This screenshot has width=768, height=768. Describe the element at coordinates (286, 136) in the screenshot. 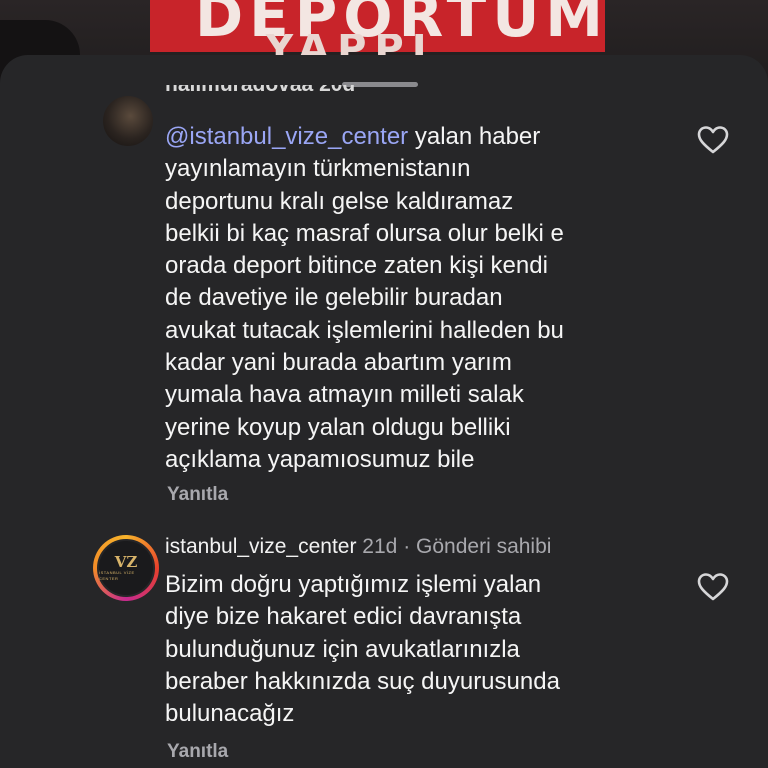

I see `mention-link: @istanbul_vize_center` at that location.